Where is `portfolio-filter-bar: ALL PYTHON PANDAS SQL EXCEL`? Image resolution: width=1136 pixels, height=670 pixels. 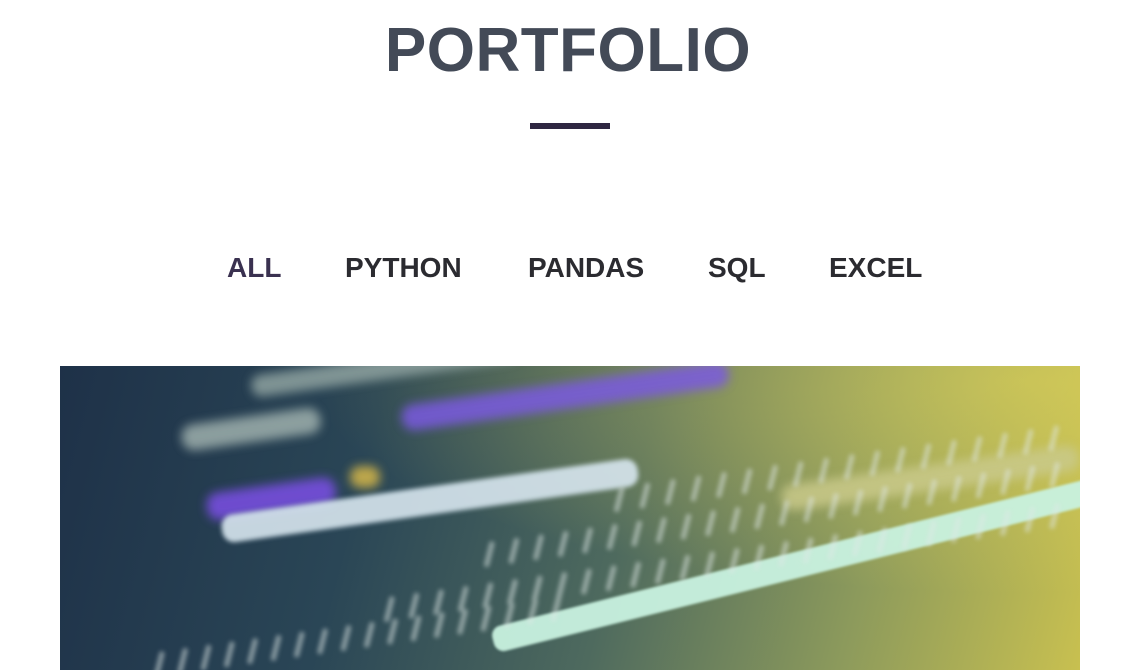 portfolio-filter-bar: ALL PYTHON PANDAS SQL EXCEL is located at coordinates (568, 268).